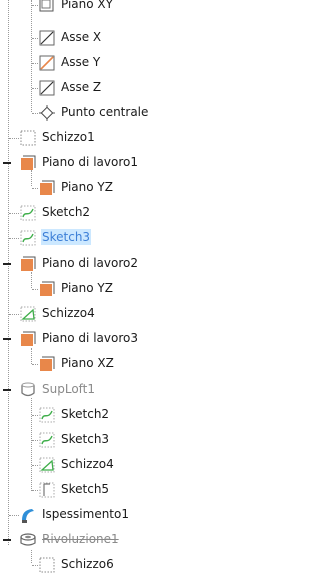 The image size is (321, 577). Describe the element at coordinates (85, 489) in the screenshot. I see `tree-item-label: Sketch5` at that location.